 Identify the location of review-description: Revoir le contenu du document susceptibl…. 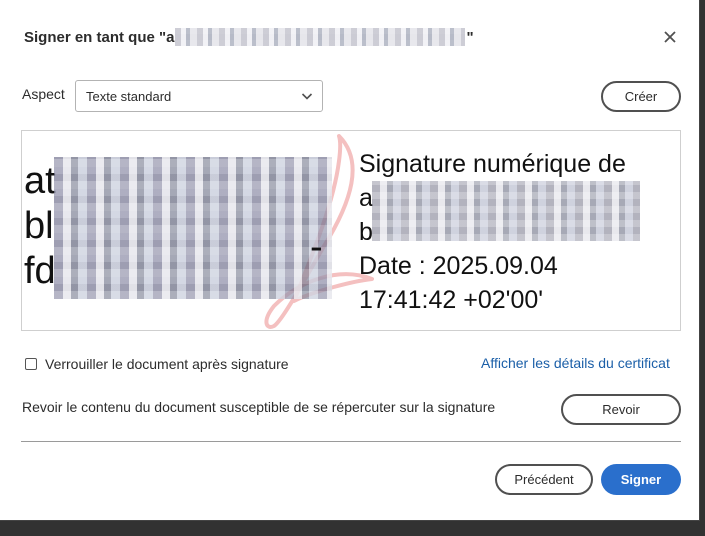
(259, 407).